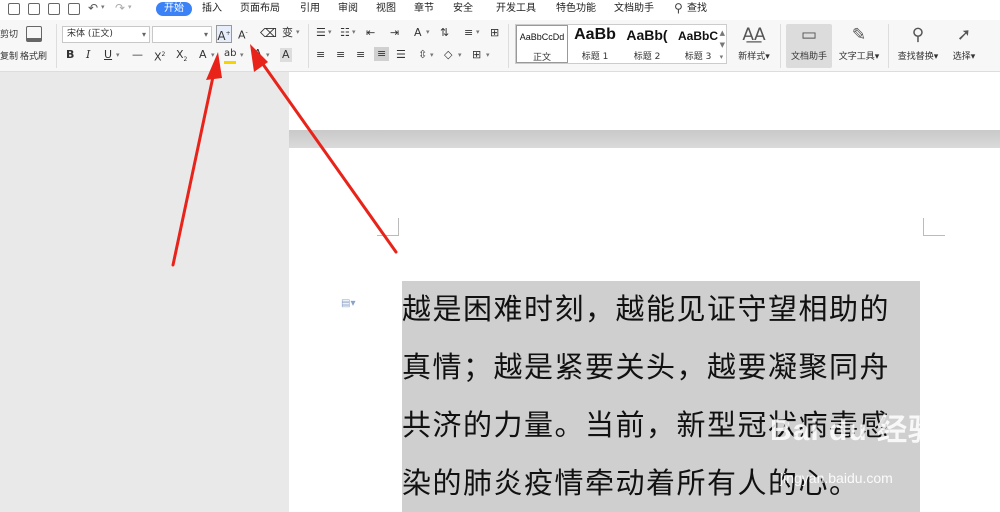 Image resolution: width=1000 pixels, height=512 pixels. Describe the element at coordinates (130, 7) in the screenshot. I see `redo-dropdown-icon: ▾` at that location.